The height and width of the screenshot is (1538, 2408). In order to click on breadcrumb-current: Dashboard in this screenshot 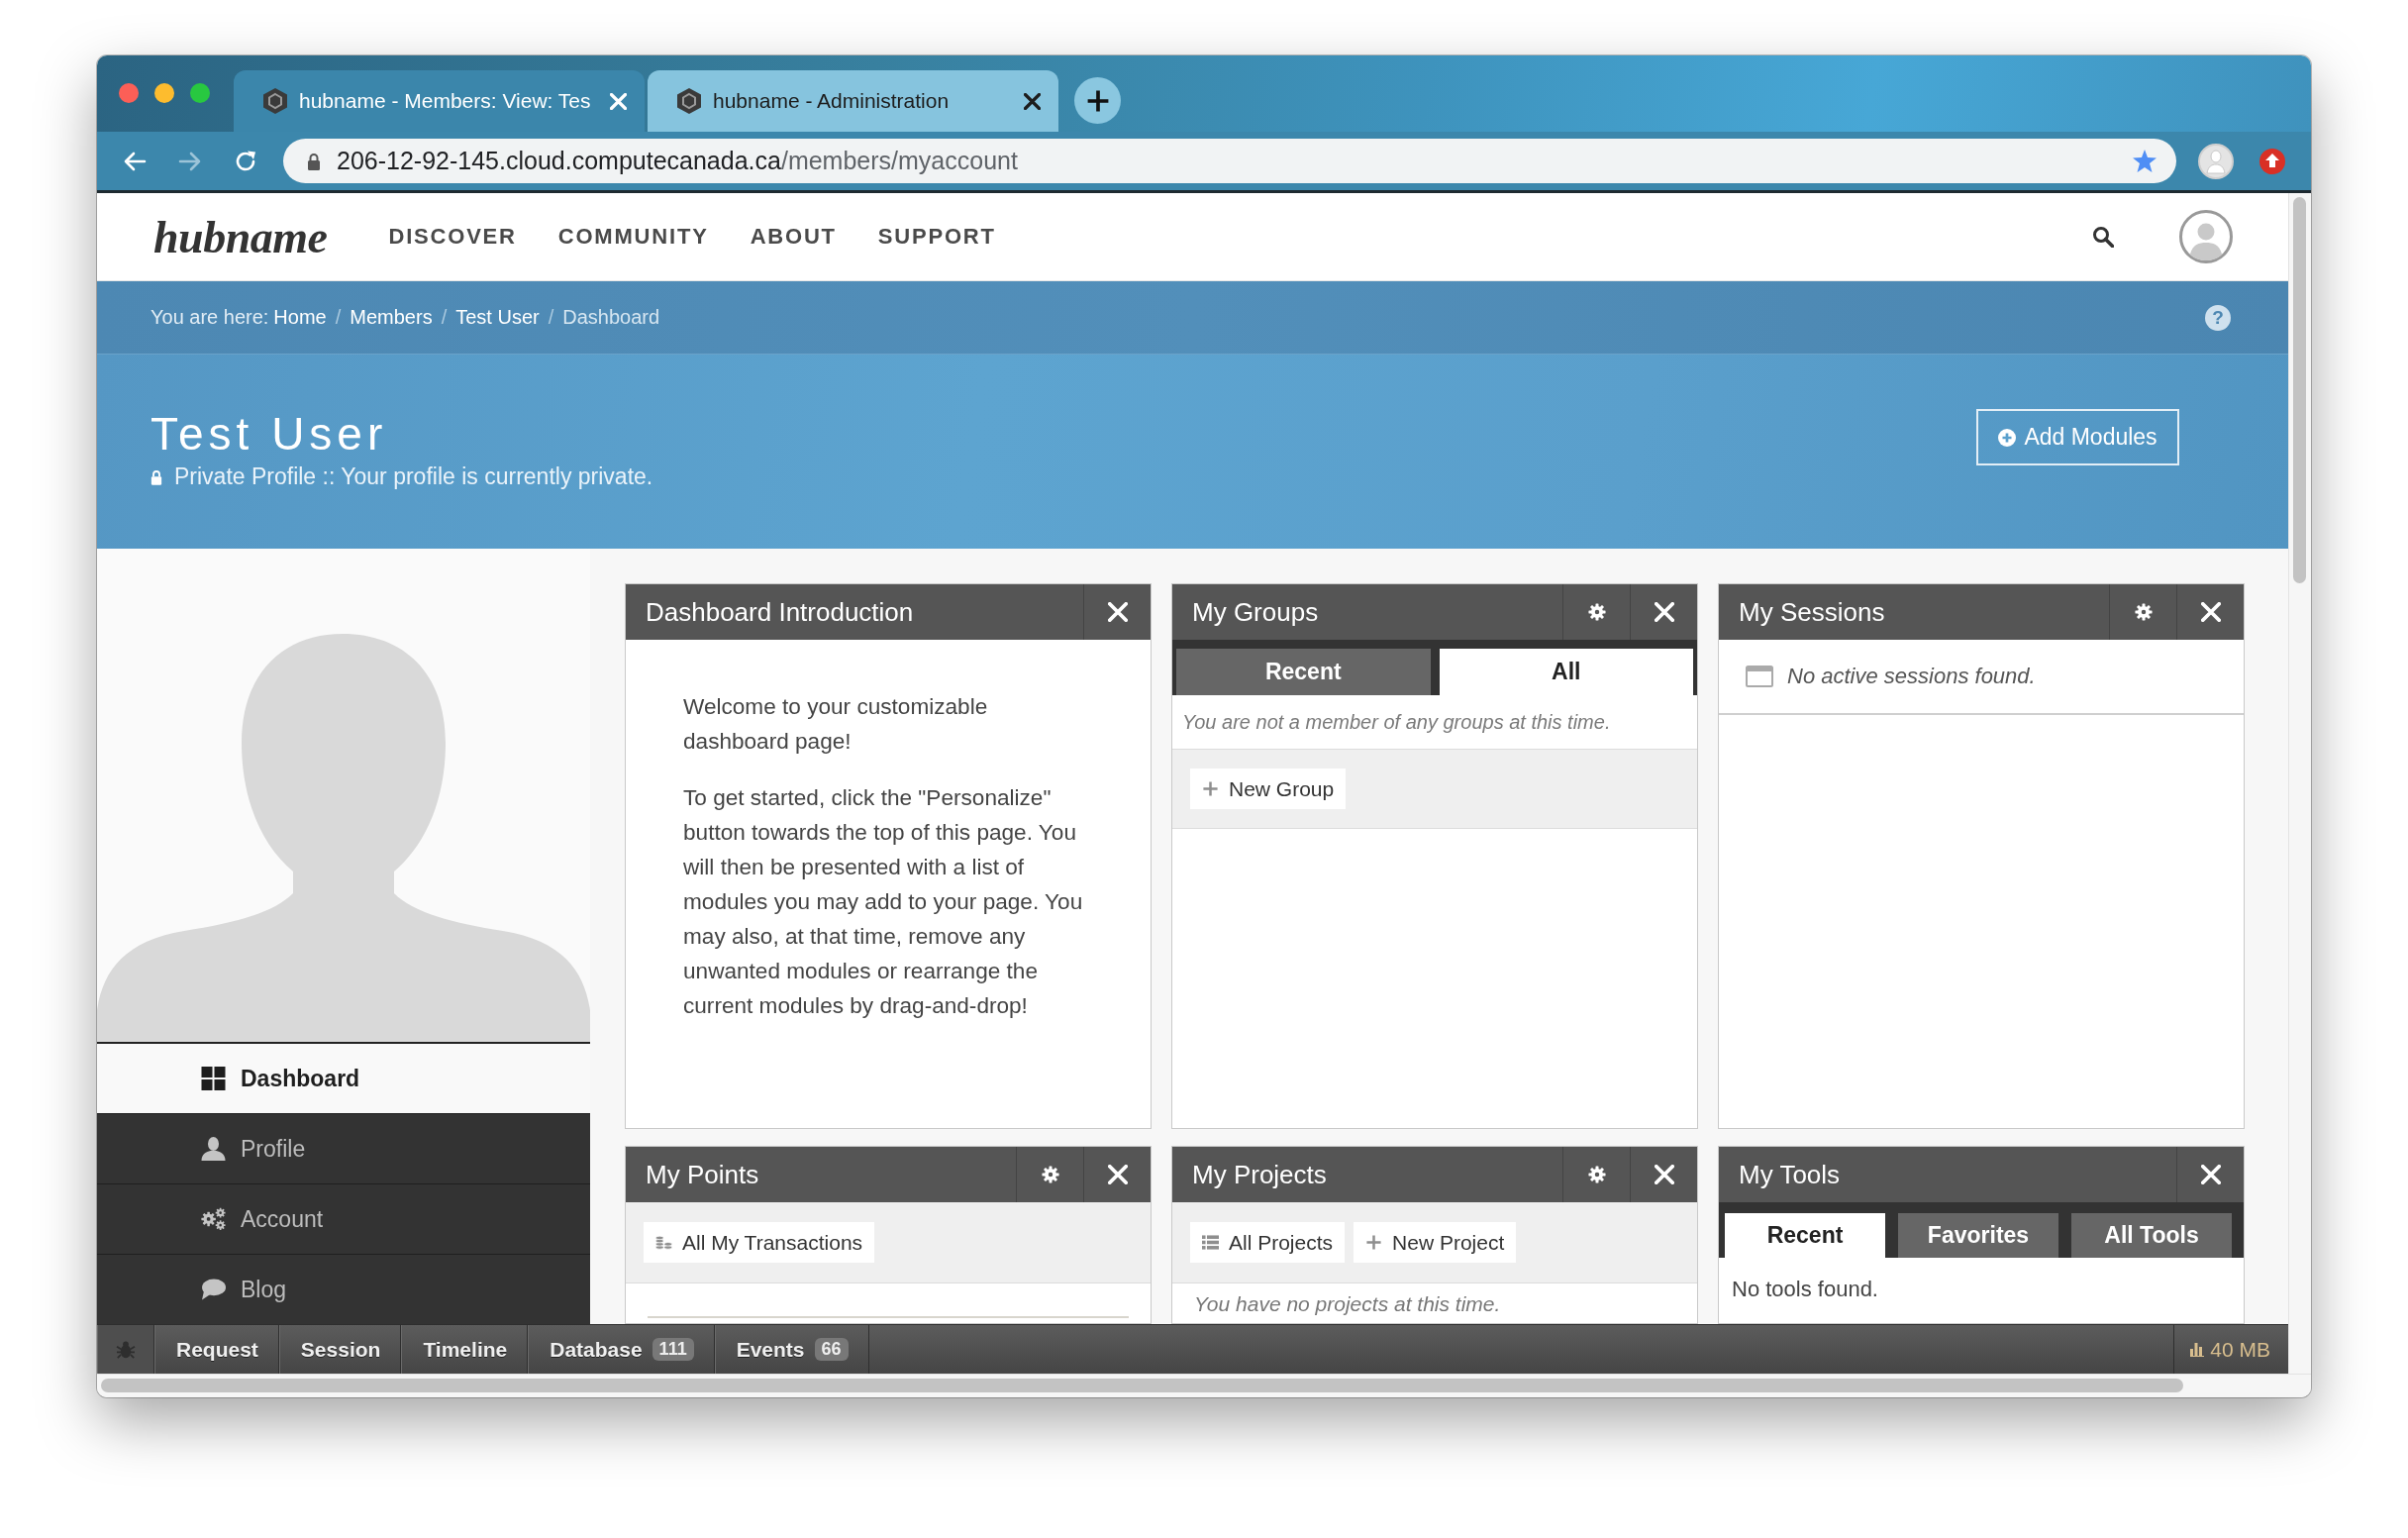, I will do `click(611, 317)`.